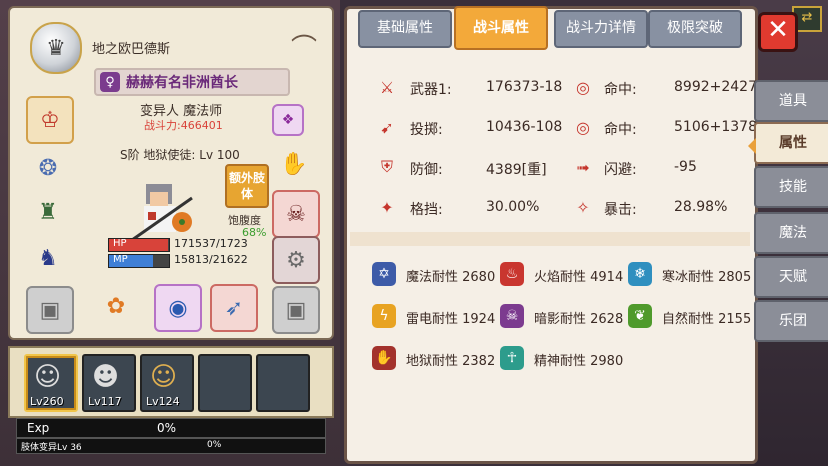 The width and height of the screenshot is (828, 466). Describe the element at coordinates (167, 383) in the screenshot. I see `team-slot-3: ☺ Lv124` at that location.